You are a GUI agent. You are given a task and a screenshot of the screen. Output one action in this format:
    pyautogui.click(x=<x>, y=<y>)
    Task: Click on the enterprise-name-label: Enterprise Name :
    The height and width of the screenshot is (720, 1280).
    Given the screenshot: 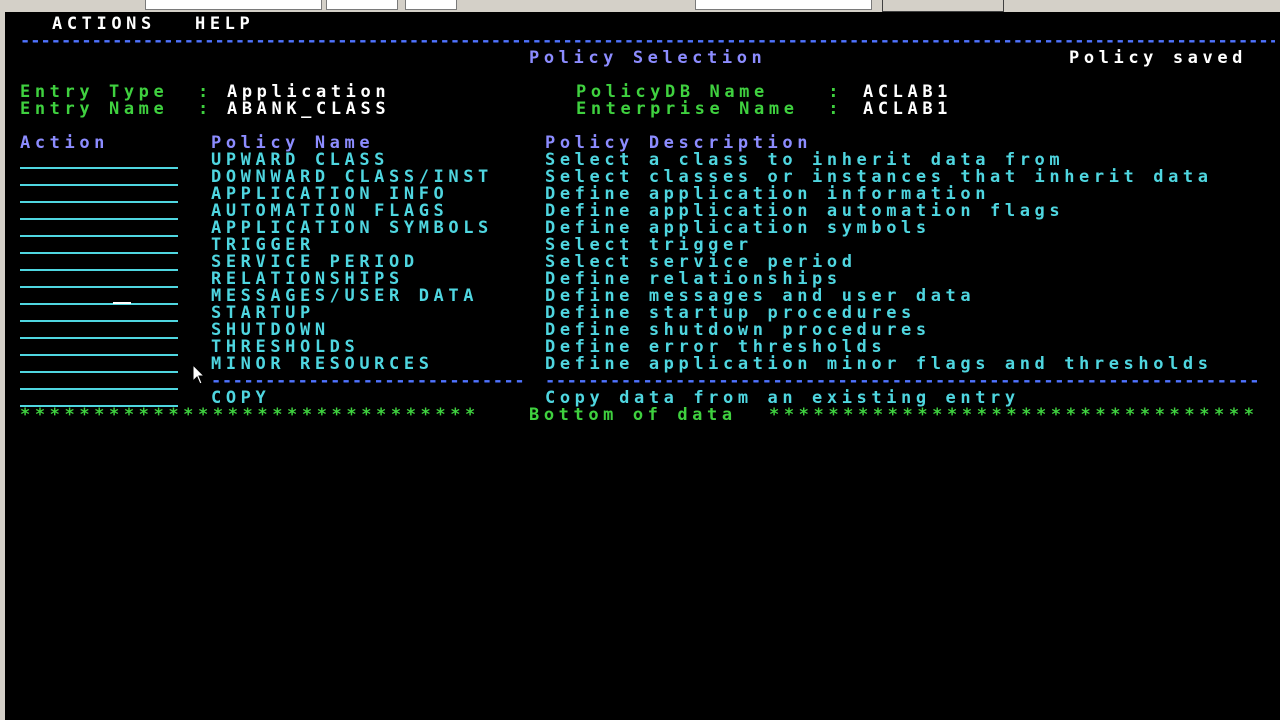 What is the action you would take?
    pyautogui.click(x=710, y=109)
    